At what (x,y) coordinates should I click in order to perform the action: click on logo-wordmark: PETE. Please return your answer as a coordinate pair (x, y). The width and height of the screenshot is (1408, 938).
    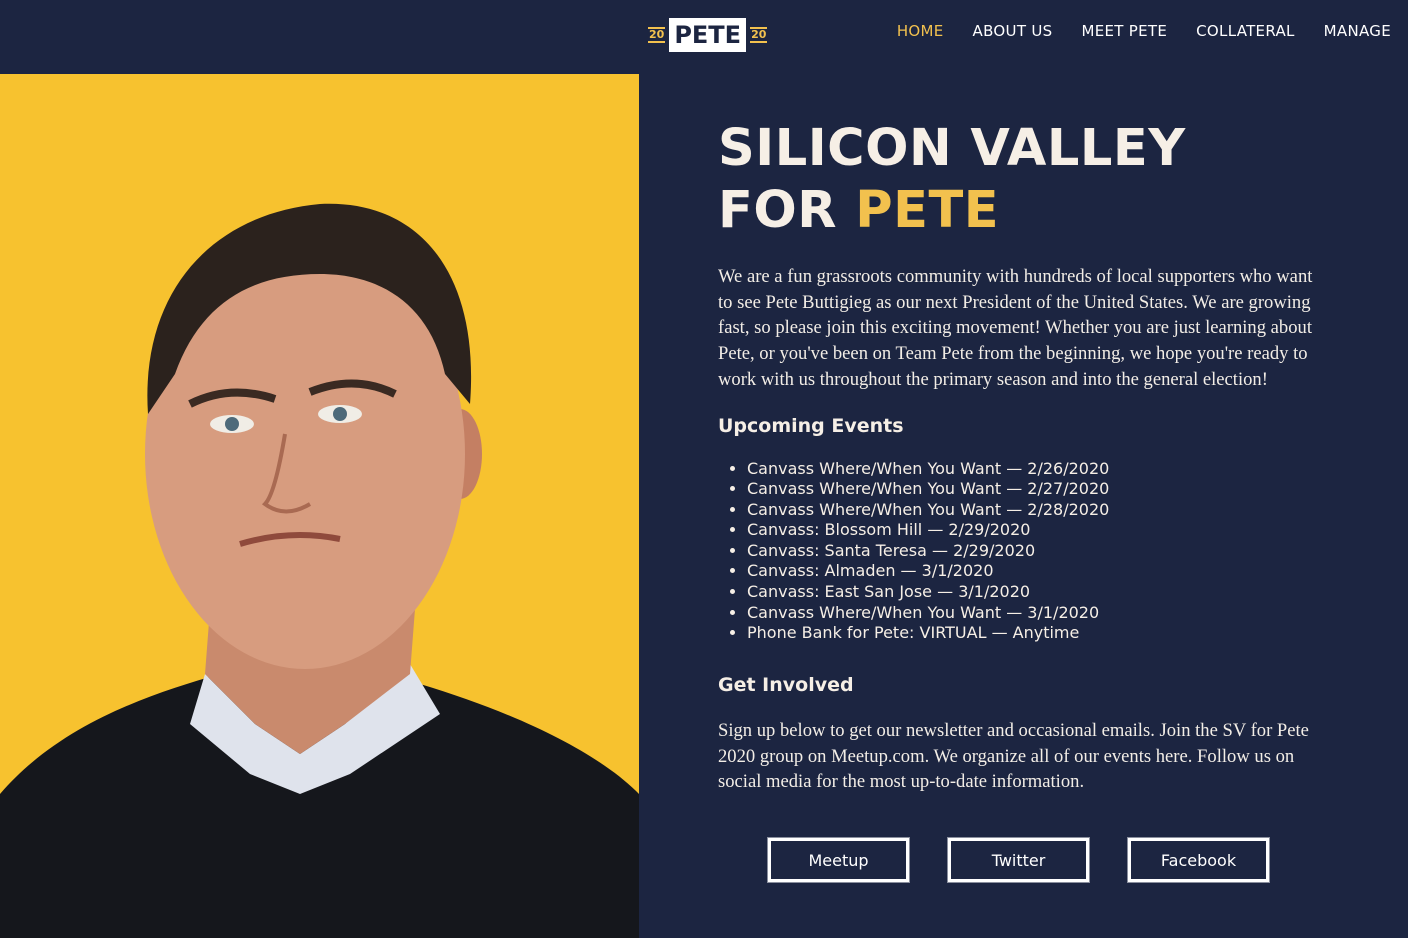
    Looking at the image, I should click on (708, 35).